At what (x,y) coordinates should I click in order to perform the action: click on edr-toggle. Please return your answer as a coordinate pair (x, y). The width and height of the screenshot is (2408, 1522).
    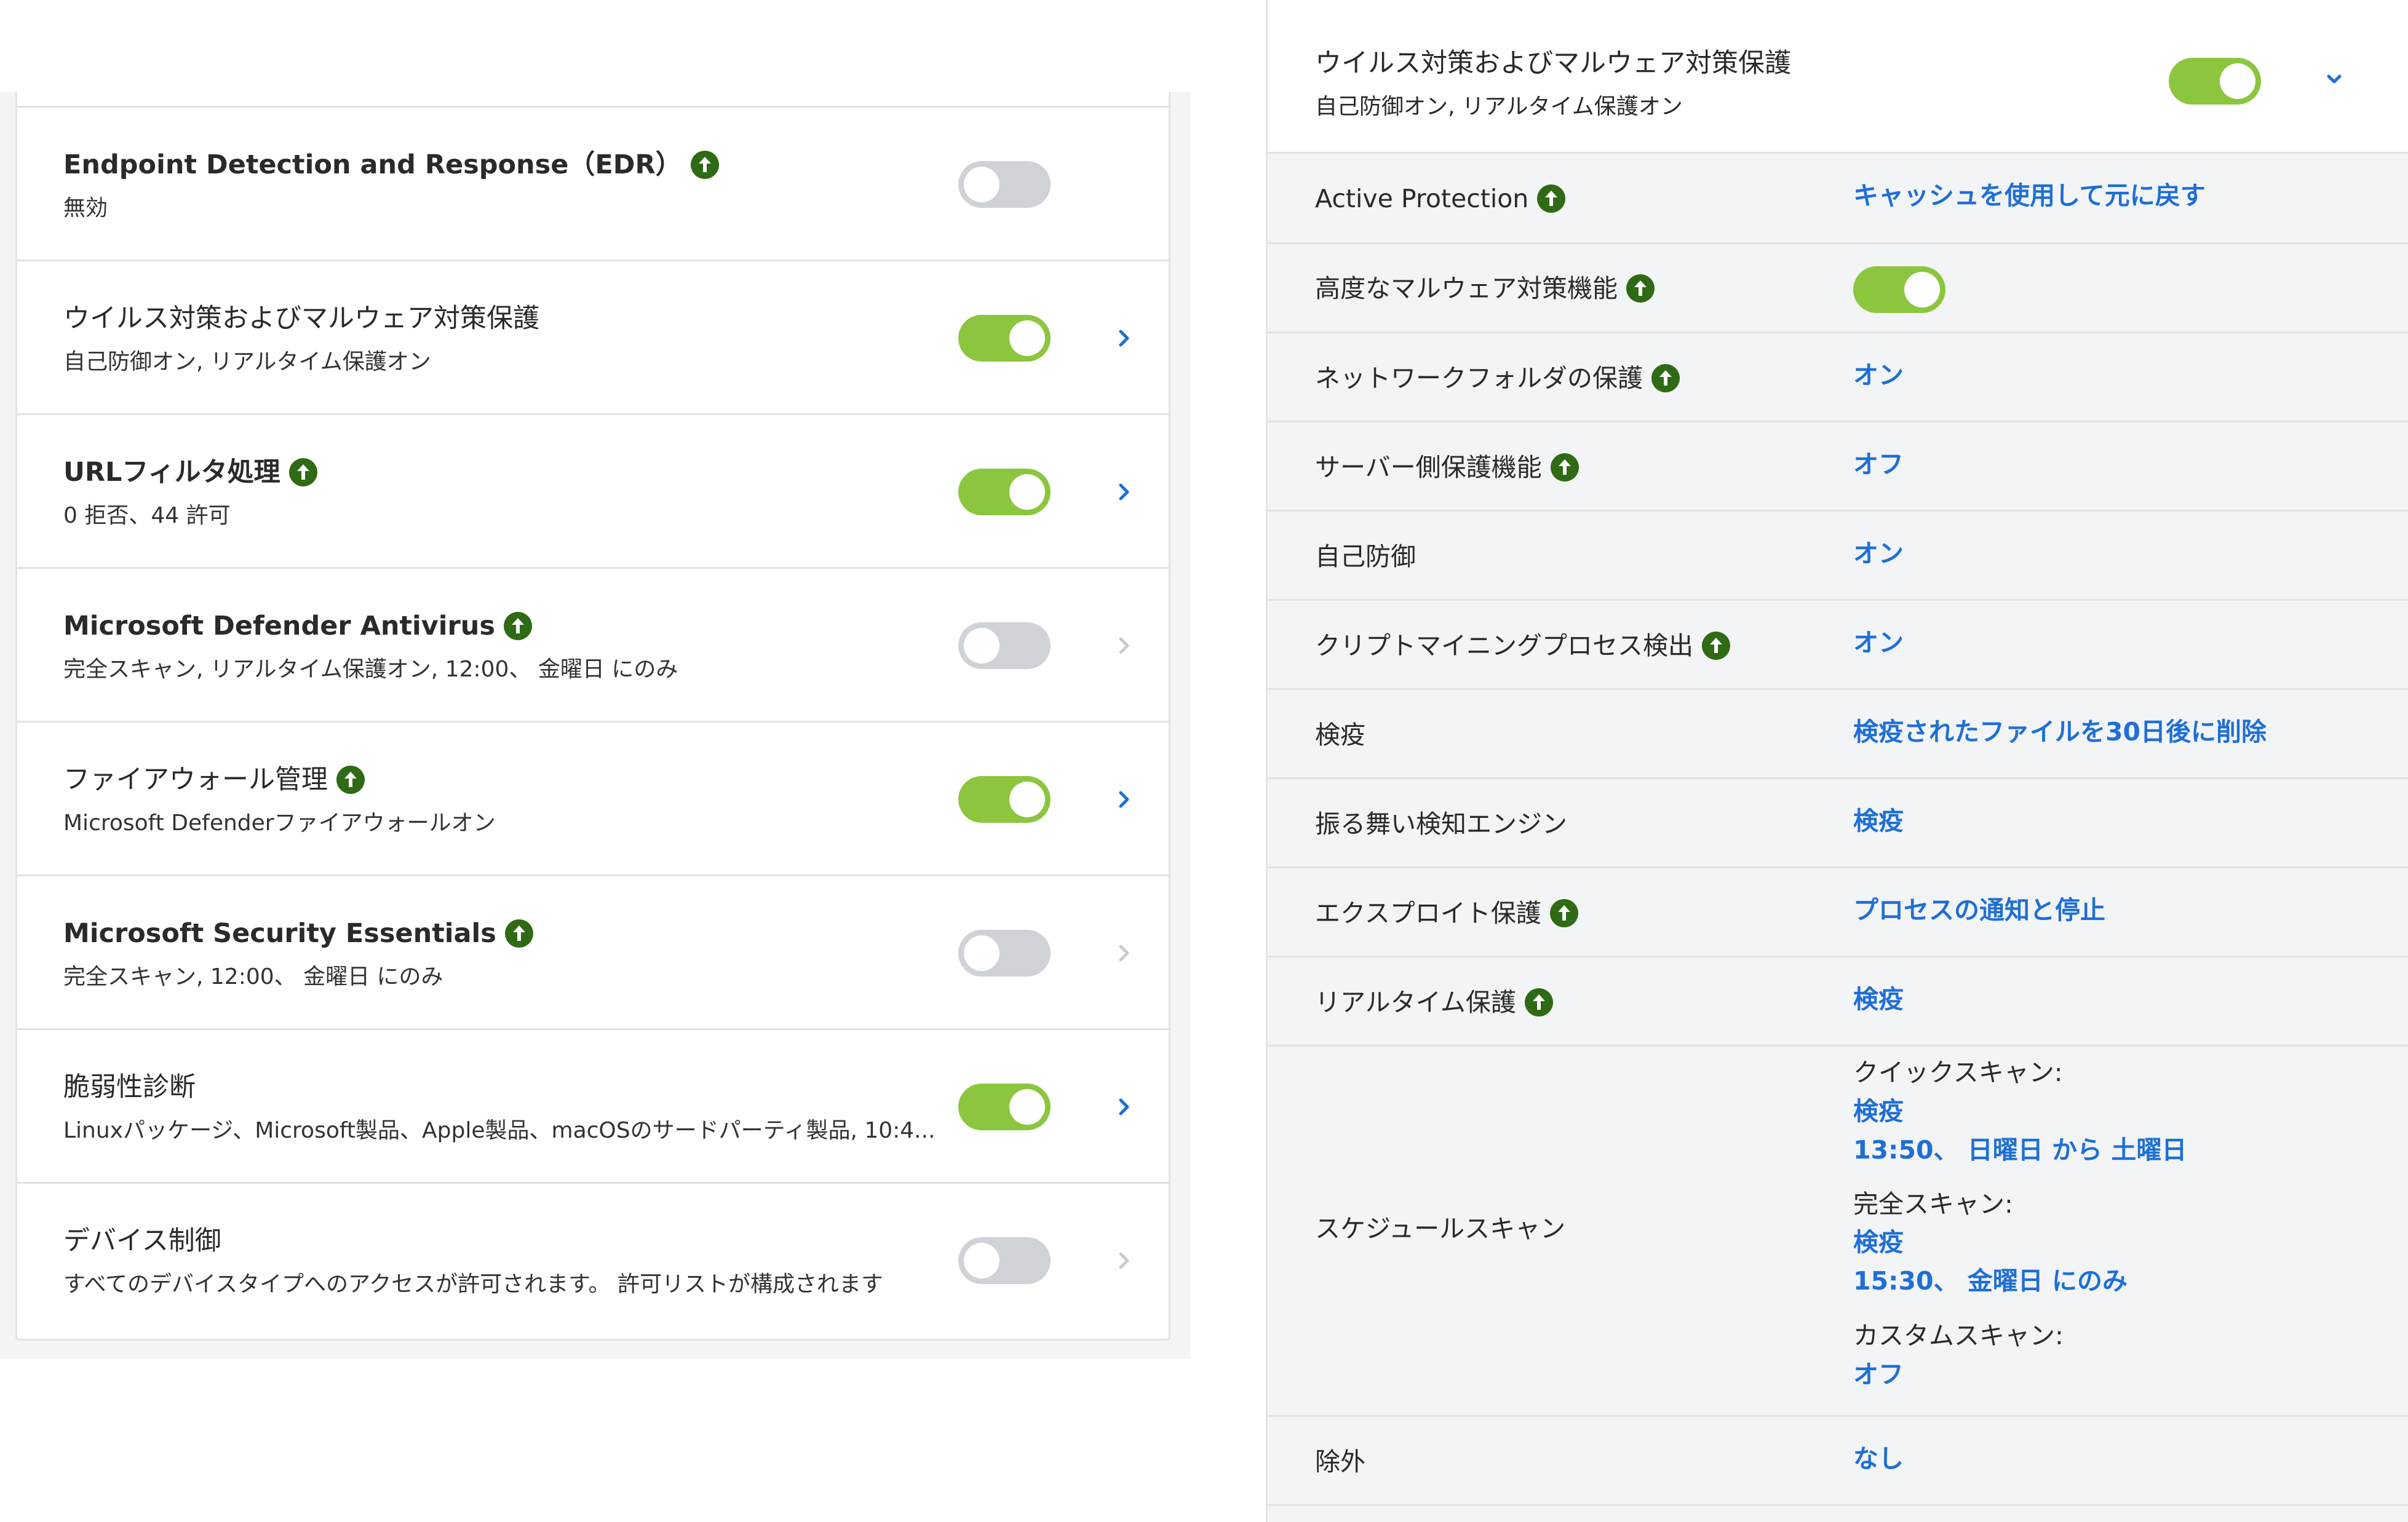
    Looking at the image, I should click on (1005, 184).